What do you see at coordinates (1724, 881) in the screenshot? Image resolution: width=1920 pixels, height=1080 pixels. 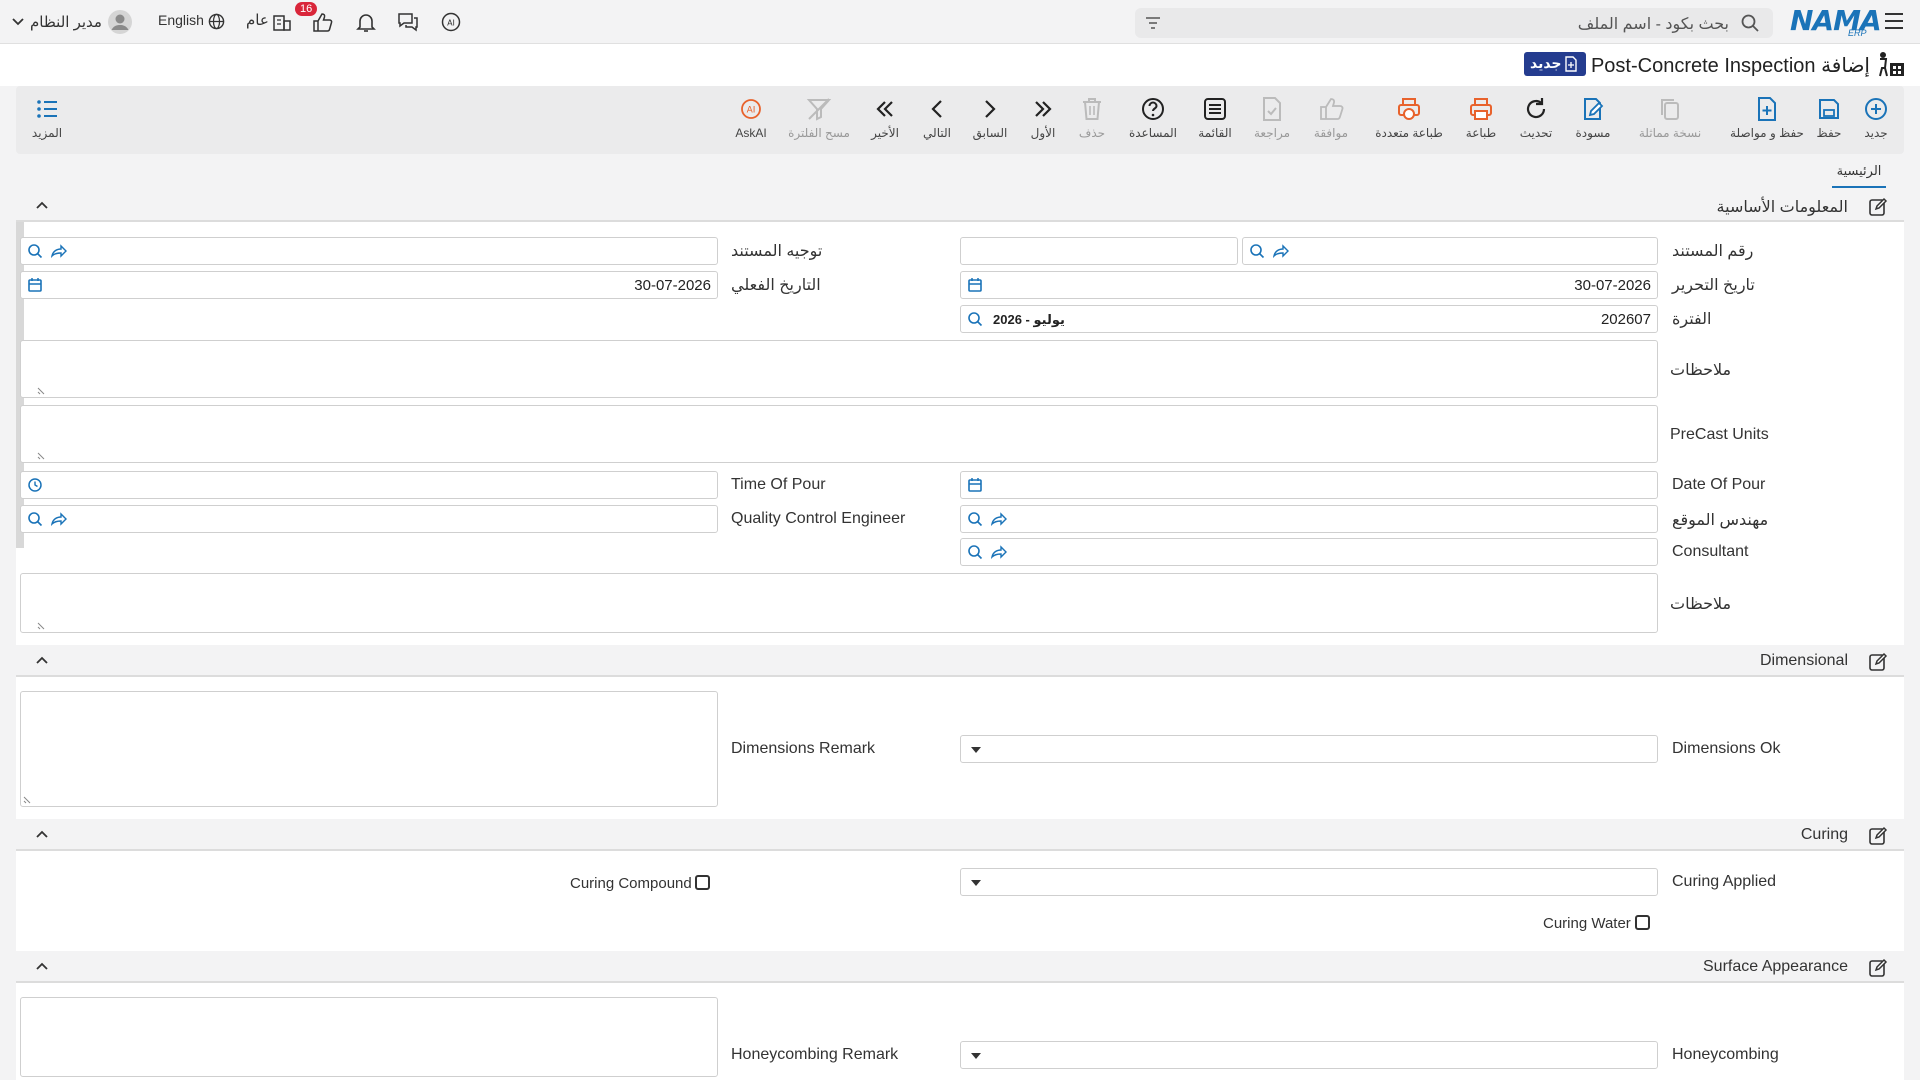 I see `curing-applied-label: Curing Applied` at bounding box center [1724, 881].